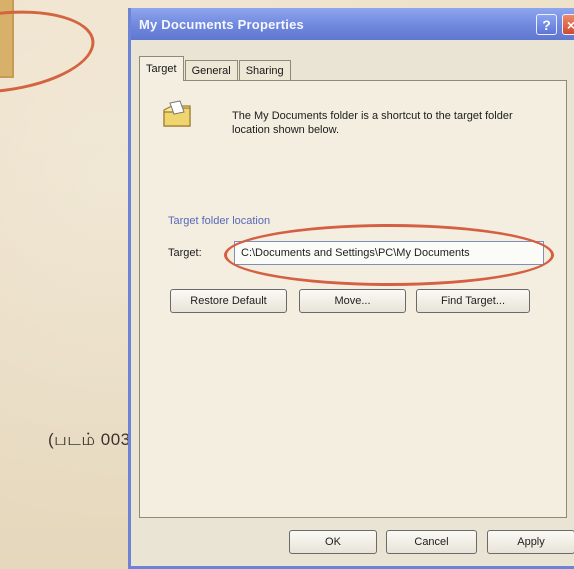 This screenshot has height=569, width=574. I want to click on close-button: ×, so click(568, 24).